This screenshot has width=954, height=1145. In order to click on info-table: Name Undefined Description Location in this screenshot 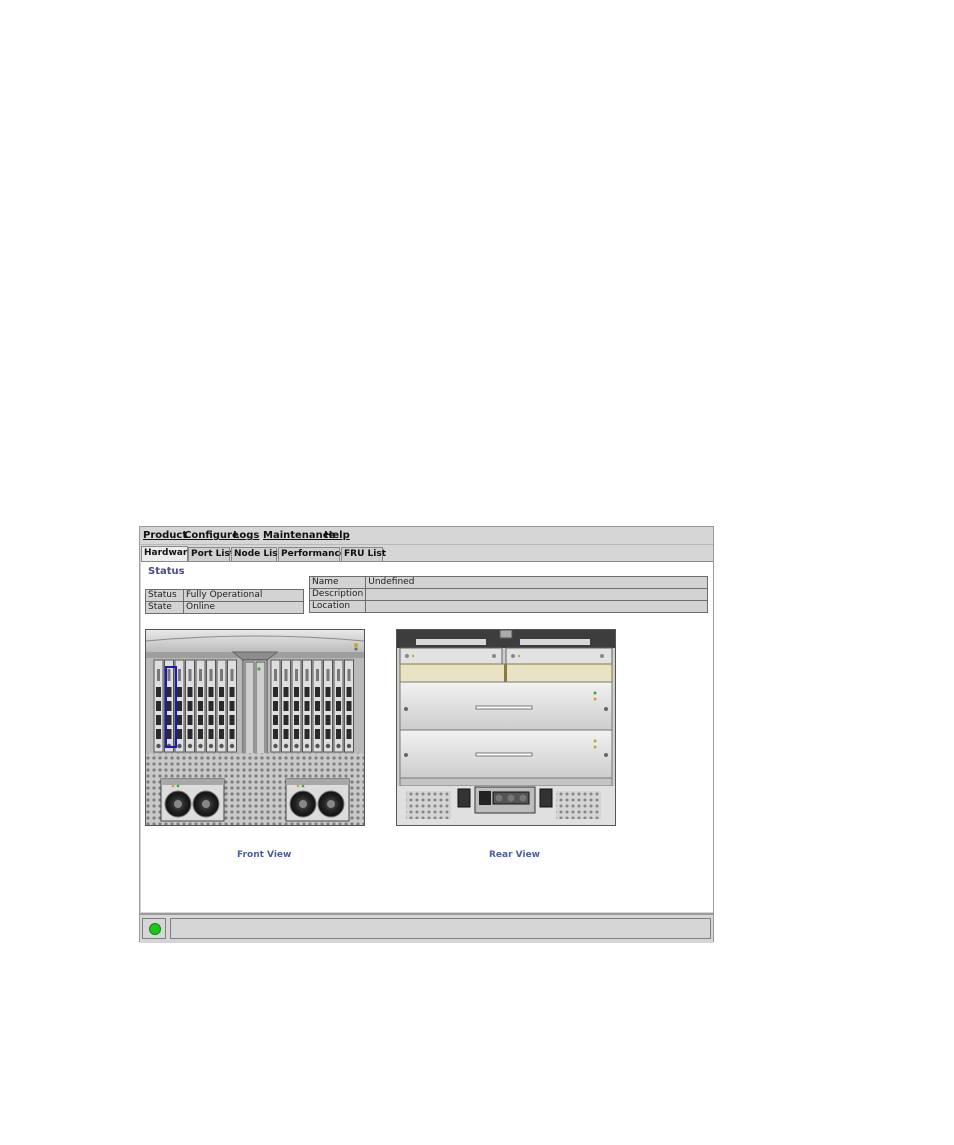, I will do `click(508, 594)`.